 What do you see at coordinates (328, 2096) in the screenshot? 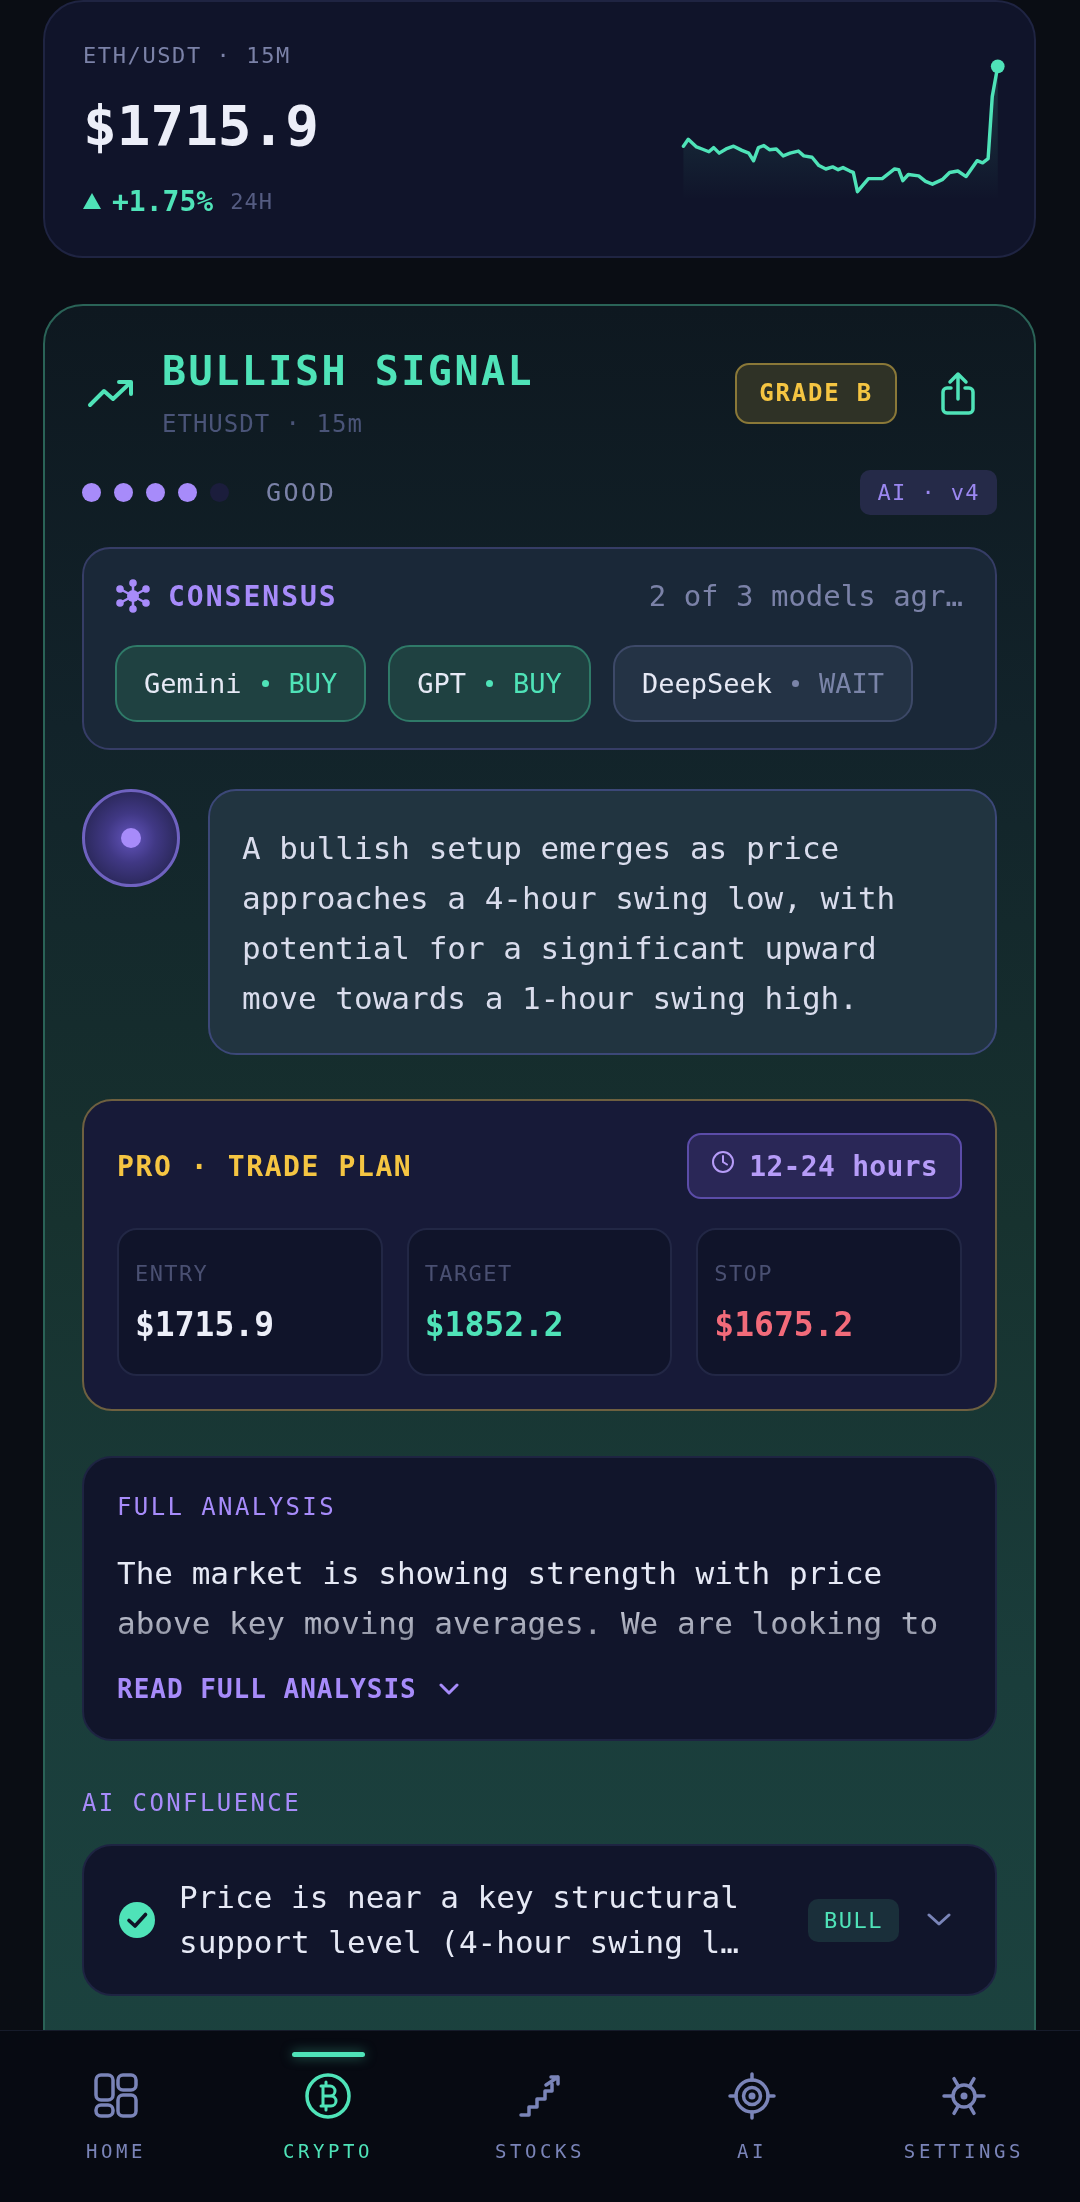
I see `coin-icon` at bounding box center [328, 2096].